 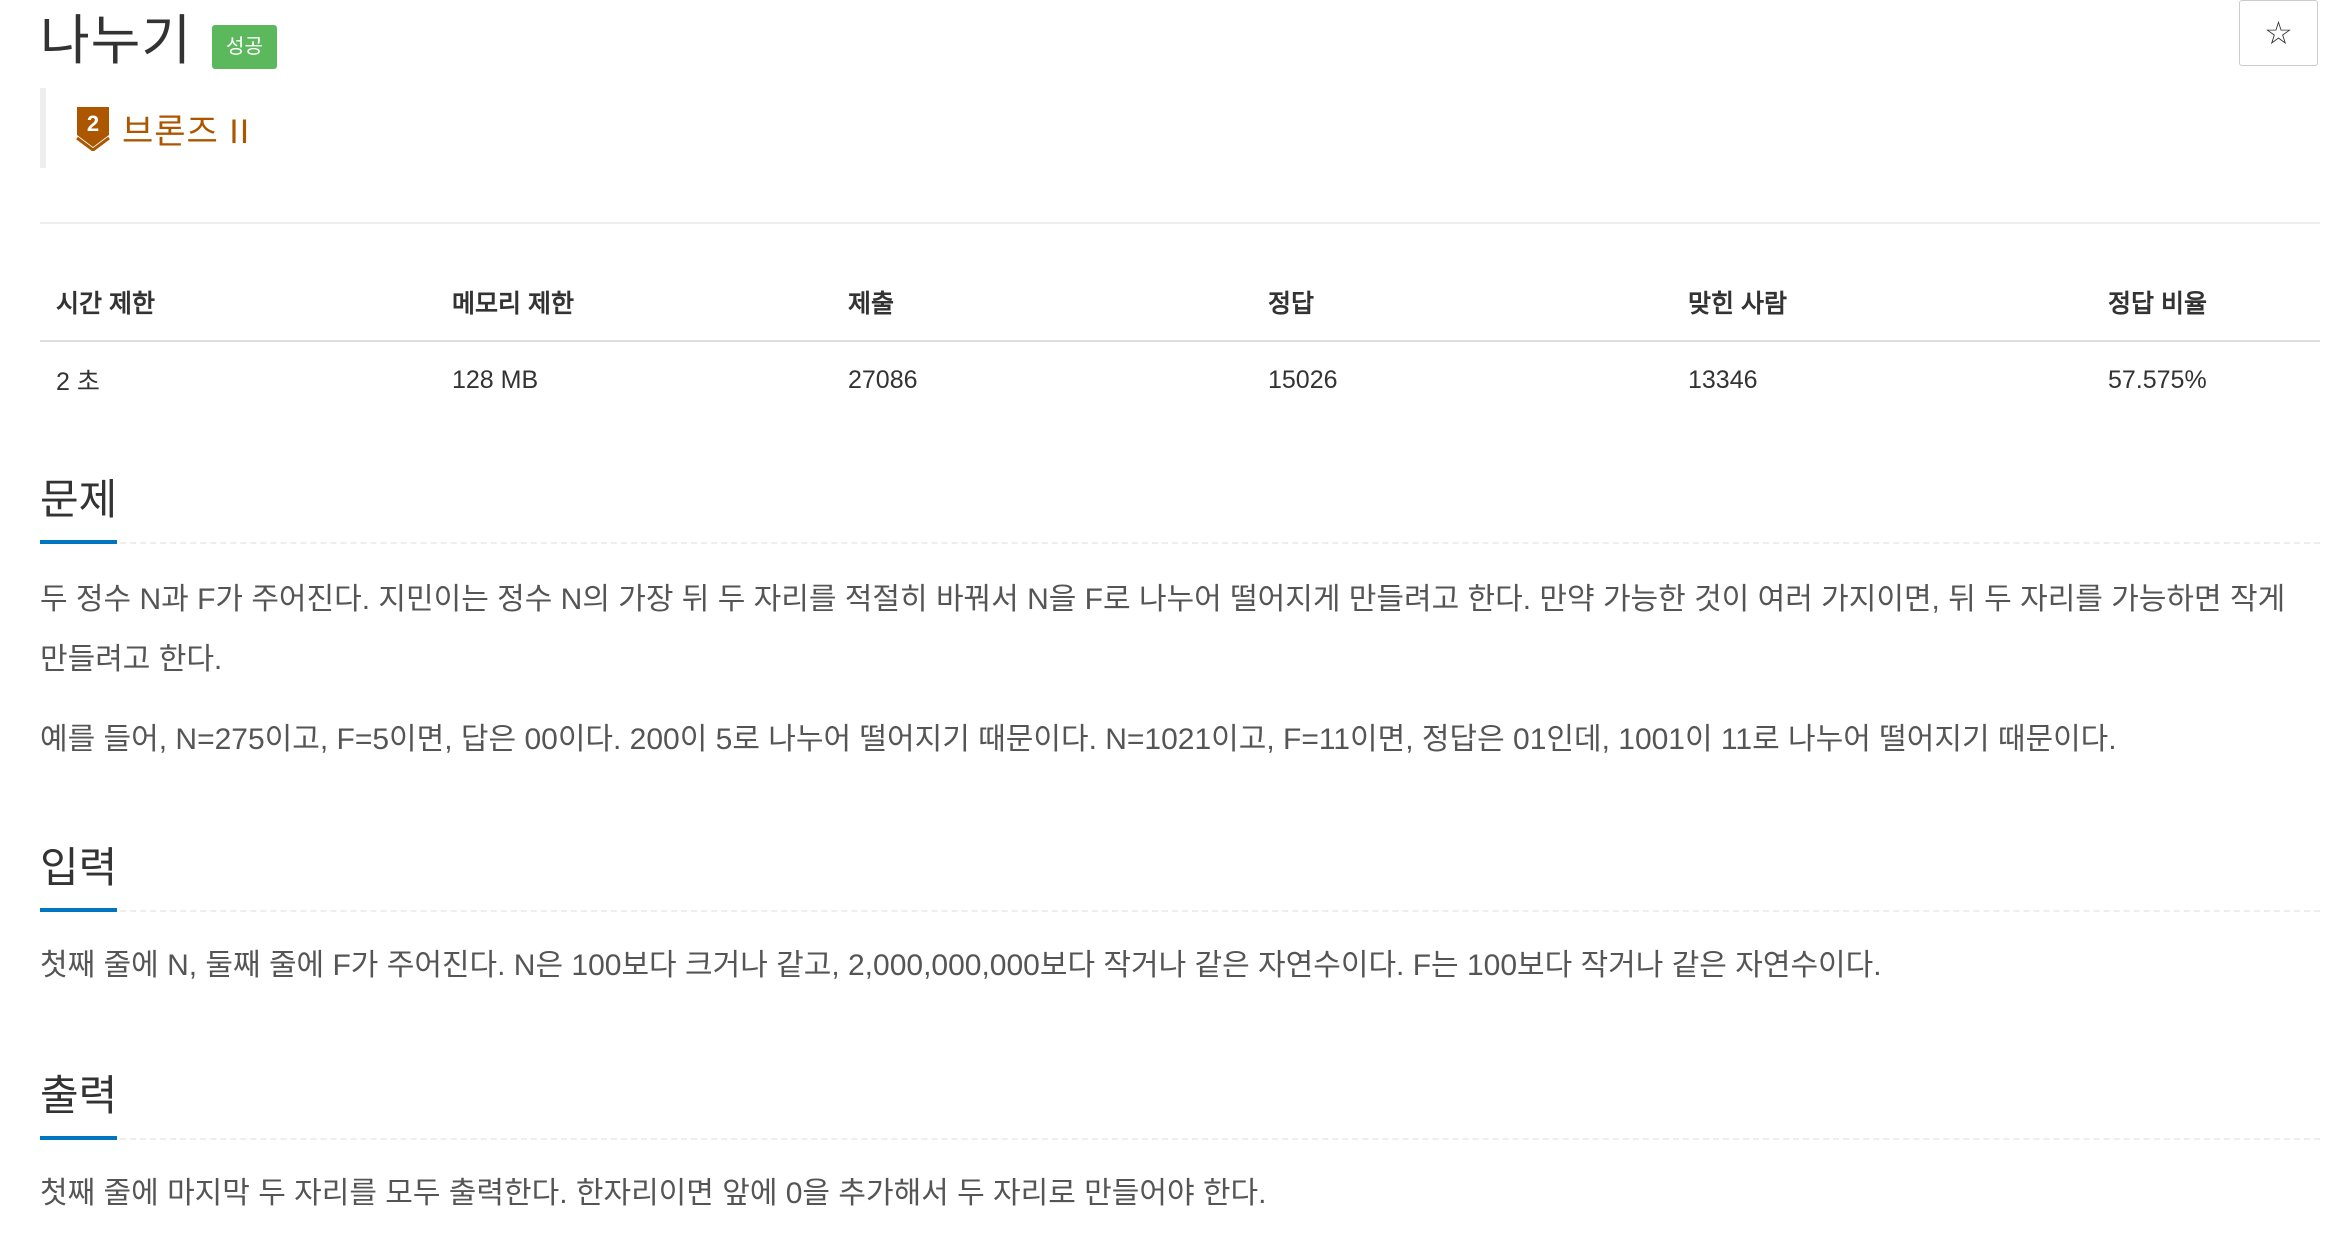 I want to click on bronze-tier-icon: 2, so click(x=93, y=129).